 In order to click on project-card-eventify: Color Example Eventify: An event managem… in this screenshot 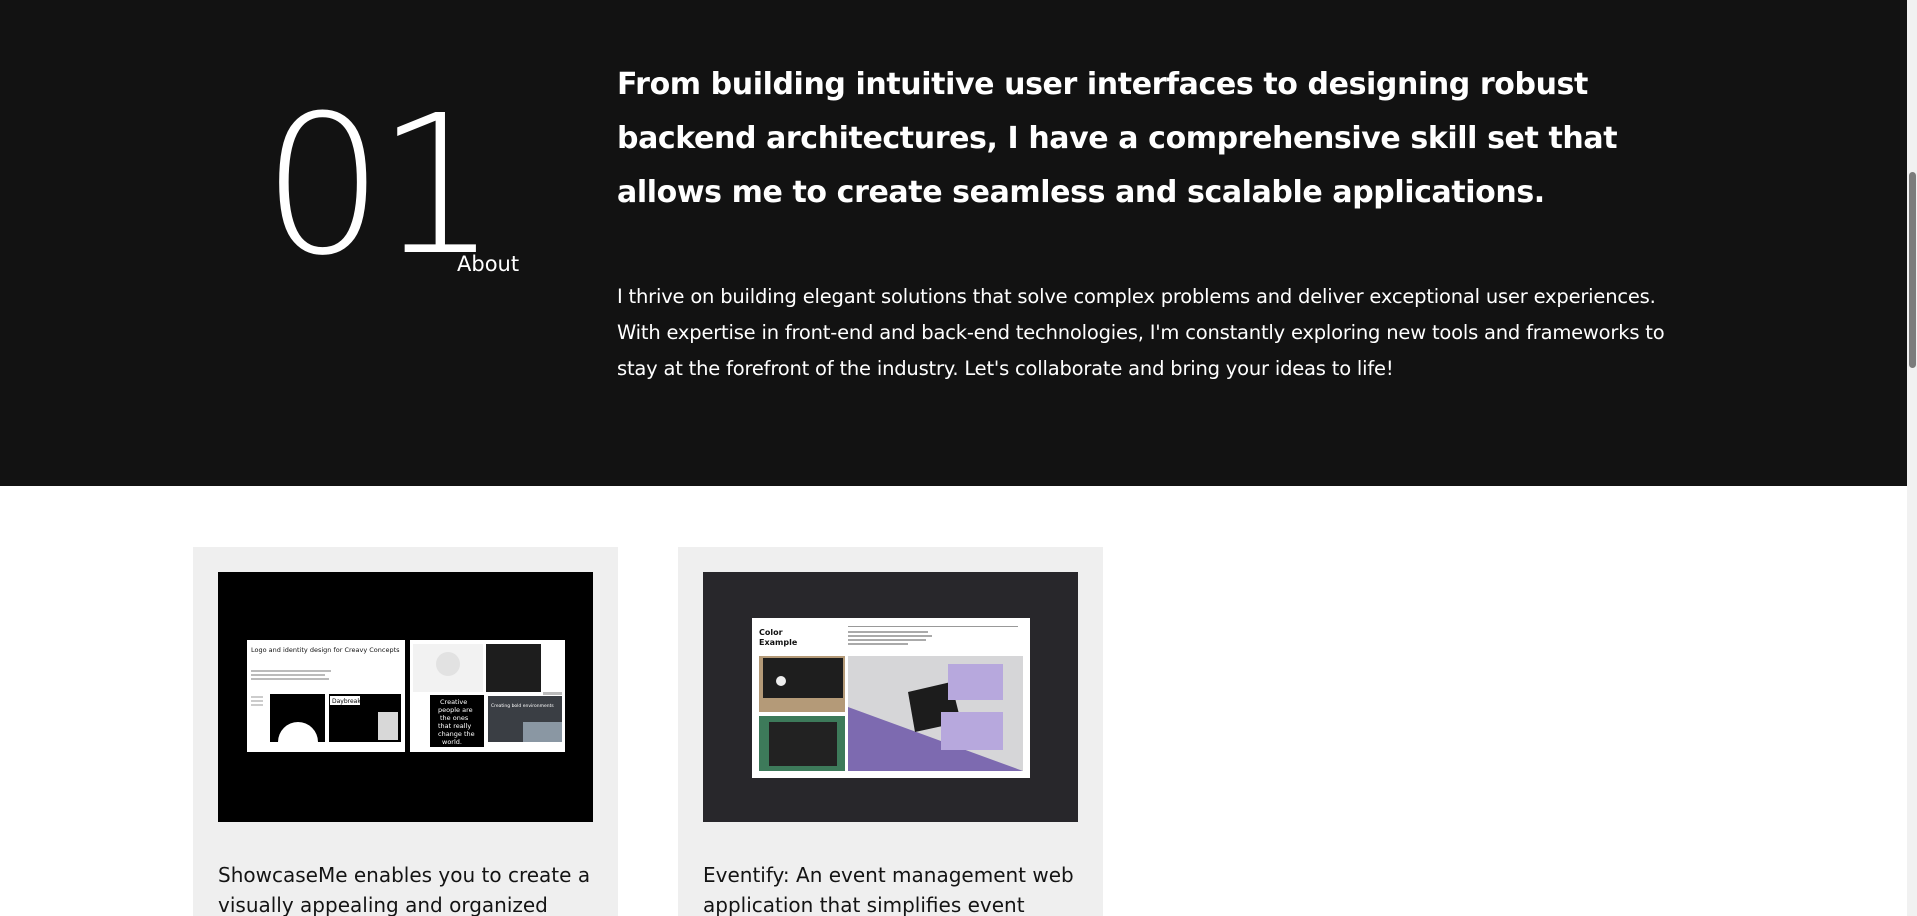, I will do `click(890, 731)`.